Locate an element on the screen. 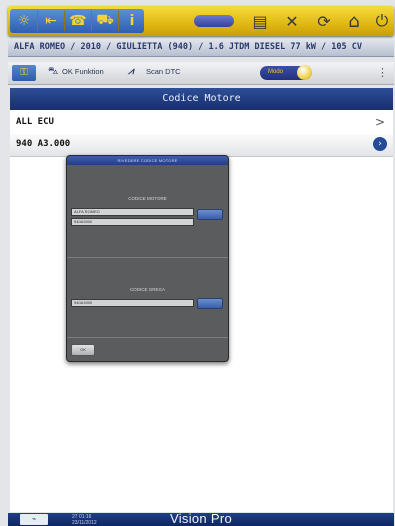  scan-icon: ⩘ is located at coordinates (131, 71).